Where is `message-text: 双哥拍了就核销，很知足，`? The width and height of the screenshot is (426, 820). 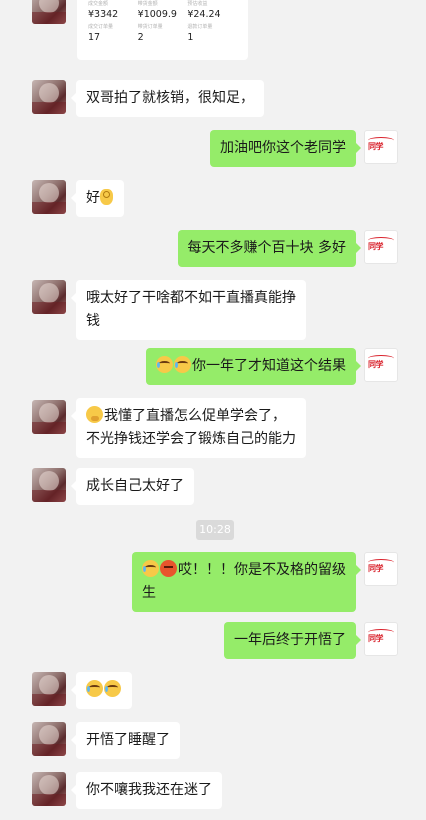 message-text: 双哥拍了就核销，很知足， is located at coordinates (170, 98).